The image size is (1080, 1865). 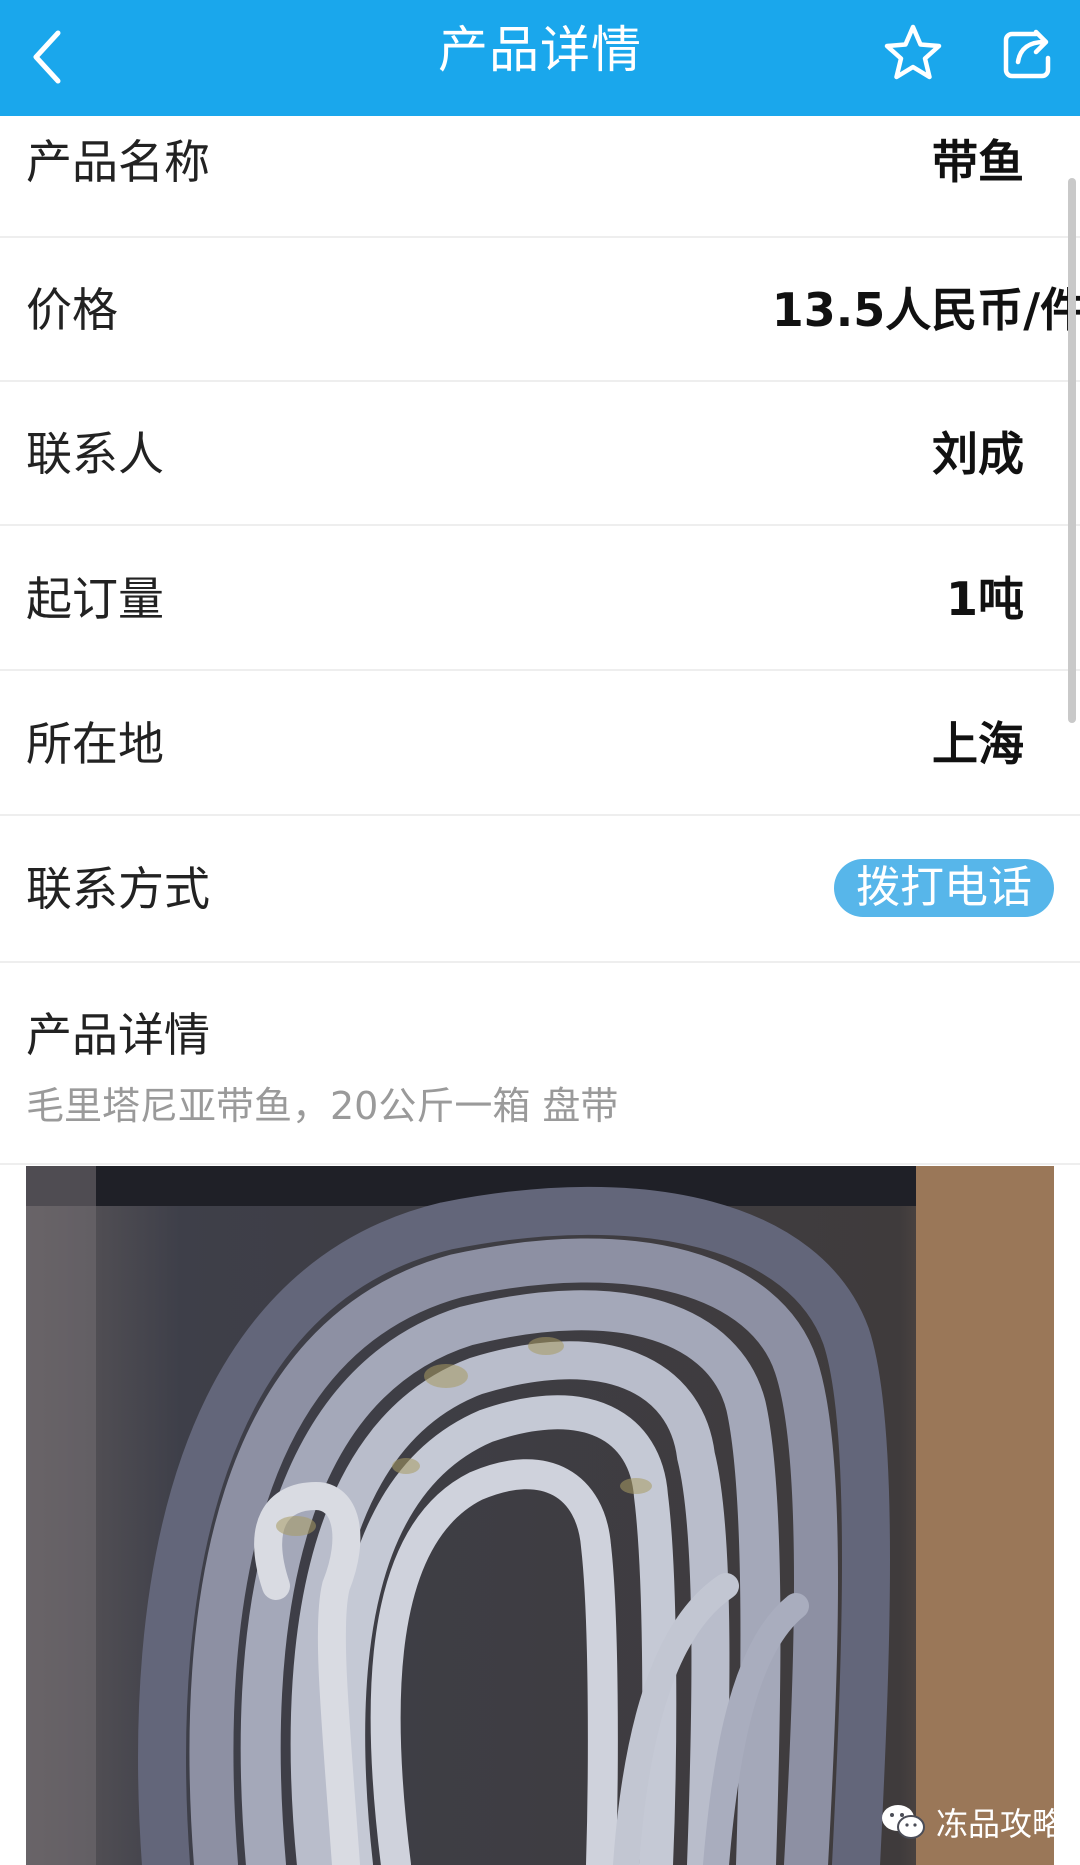 I want to click on share-icon, so click(x=1027, y=54).